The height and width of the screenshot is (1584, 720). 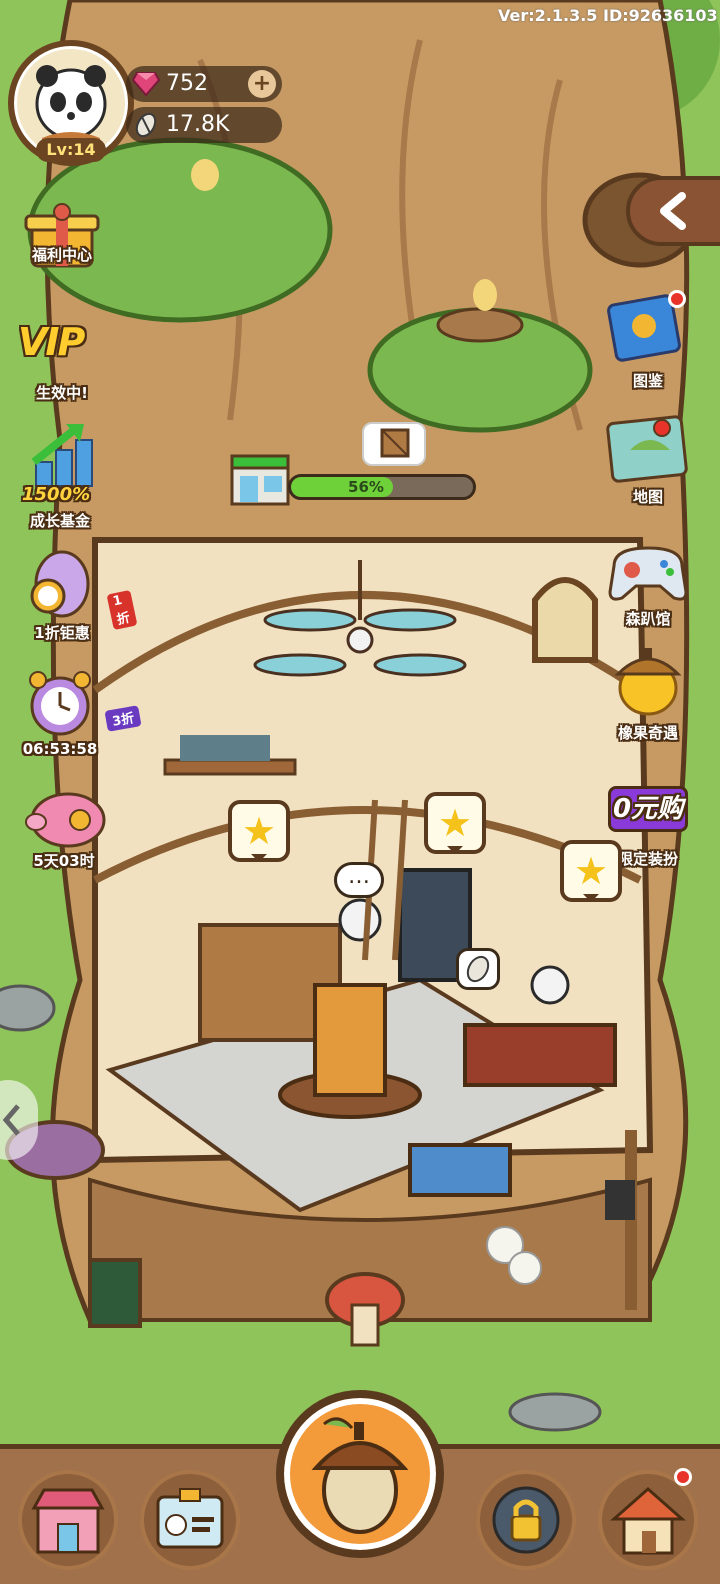 I want to click on egg-clock-icon, so click(x=60, y=584).